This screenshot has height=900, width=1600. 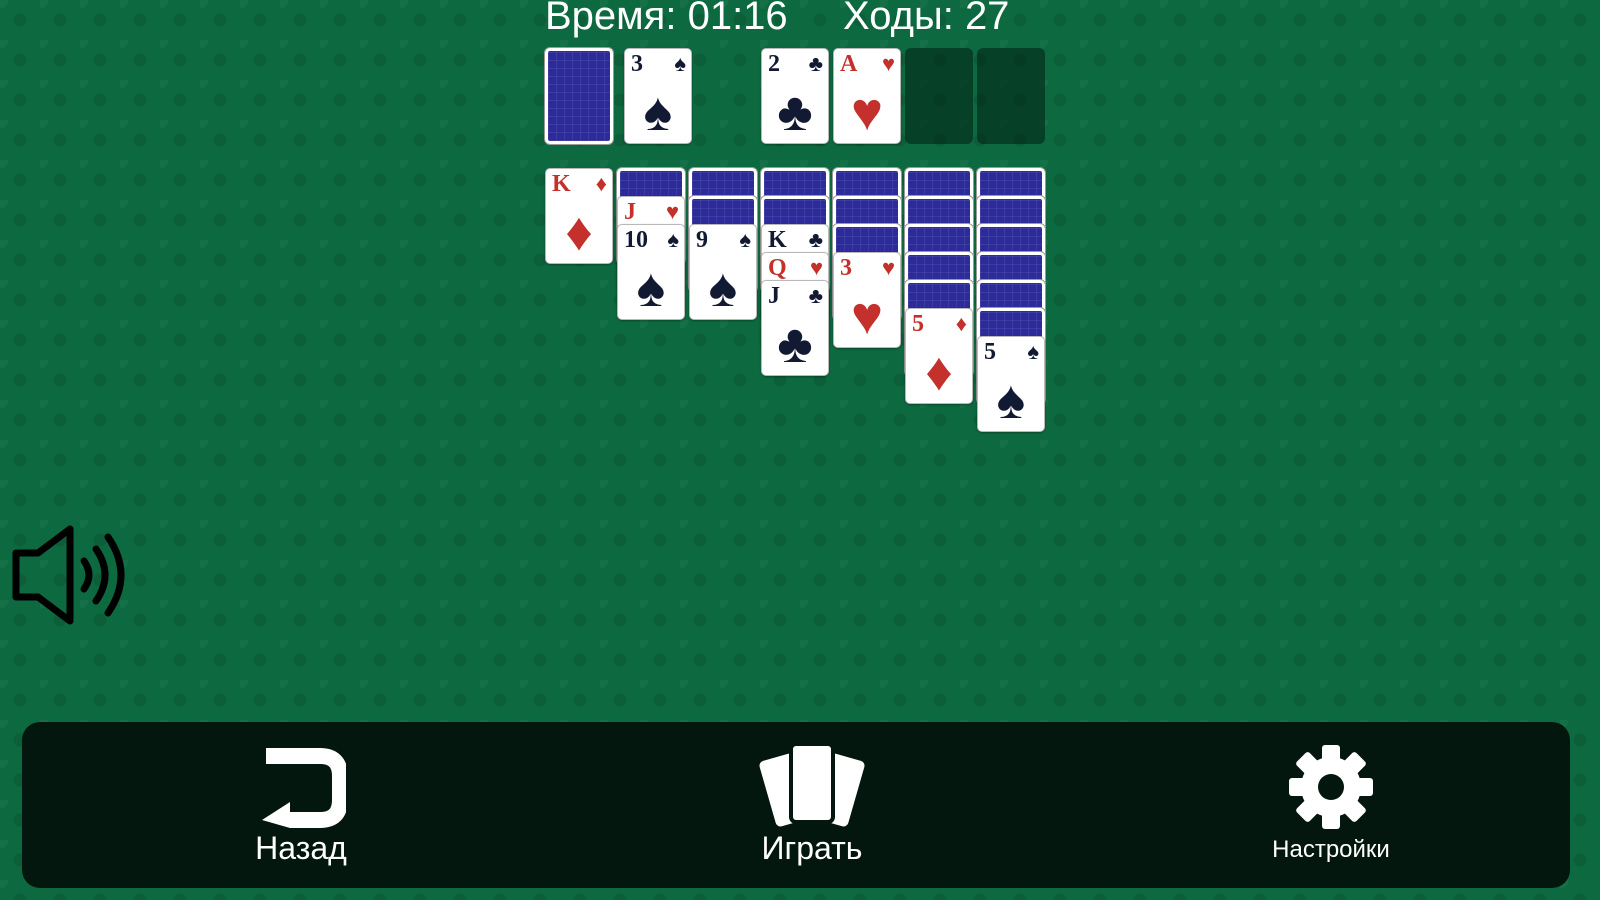 What do you see at coordinates (812, 784) in the screenshot?
I see `cards-icon` at bounding box center [812, 784].